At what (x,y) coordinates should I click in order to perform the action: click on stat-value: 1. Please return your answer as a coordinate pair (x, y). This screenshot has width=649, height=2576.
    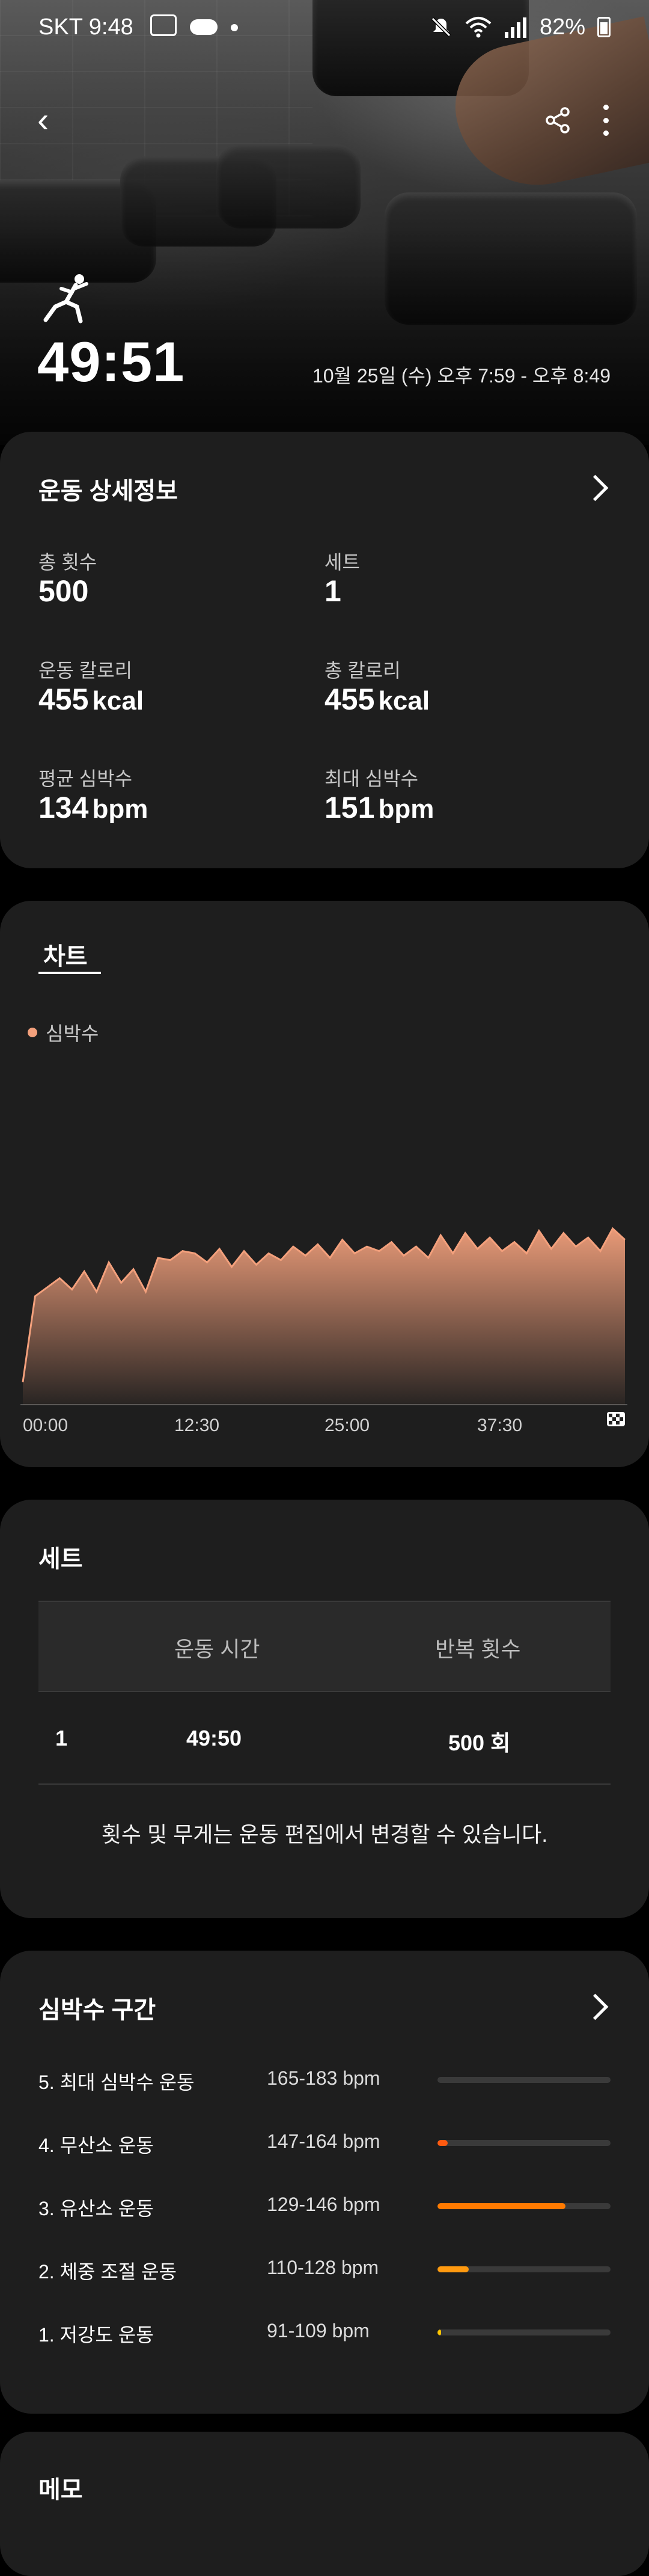
    Looking at the image, I should click on (334, 591).